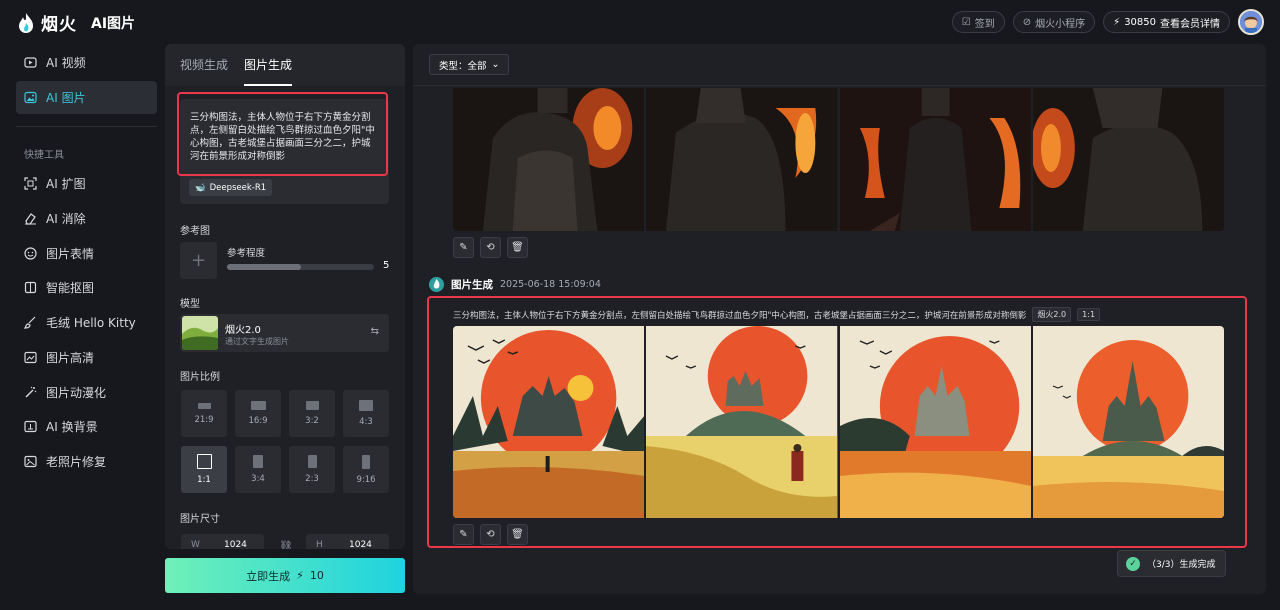 This screenshot has width=1280, height=610. I want to click on generate-button: 立即生成 ⚡ 10, so click(285, 575).